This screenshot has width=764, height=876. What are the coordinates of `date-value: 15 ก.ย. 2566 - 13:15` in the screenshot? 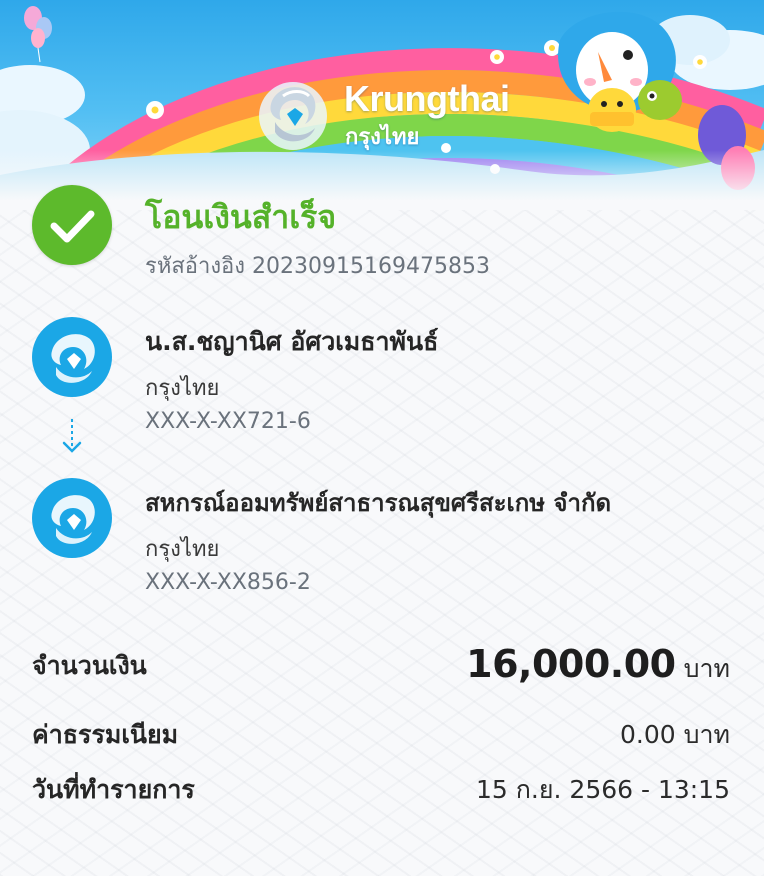 It's located at (603, 789).